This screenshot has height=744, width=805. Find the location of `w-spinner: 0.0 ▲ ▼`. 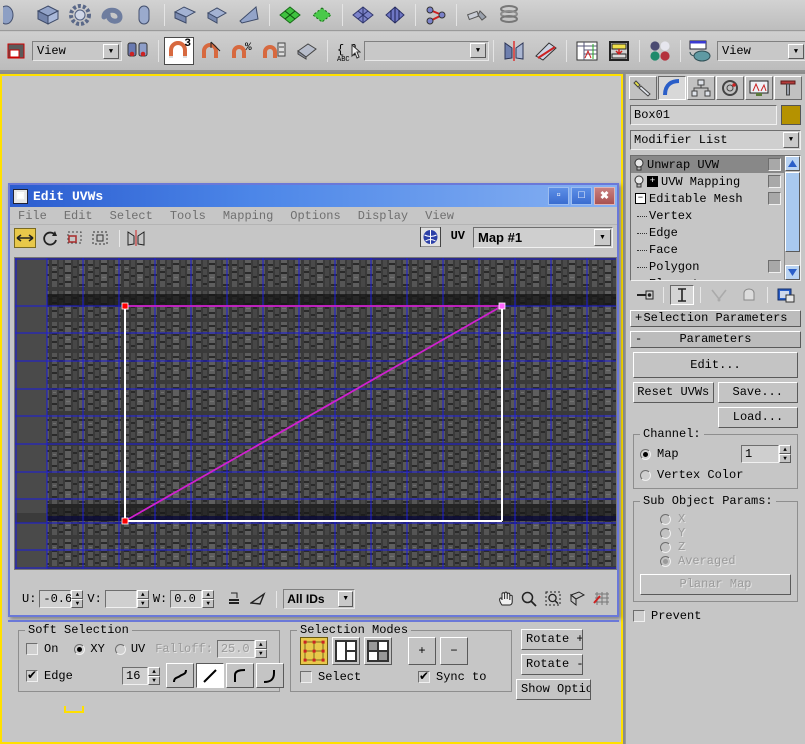

w-spinner: 0.0 ▲ ▼ is located at coordinates (192, 599).